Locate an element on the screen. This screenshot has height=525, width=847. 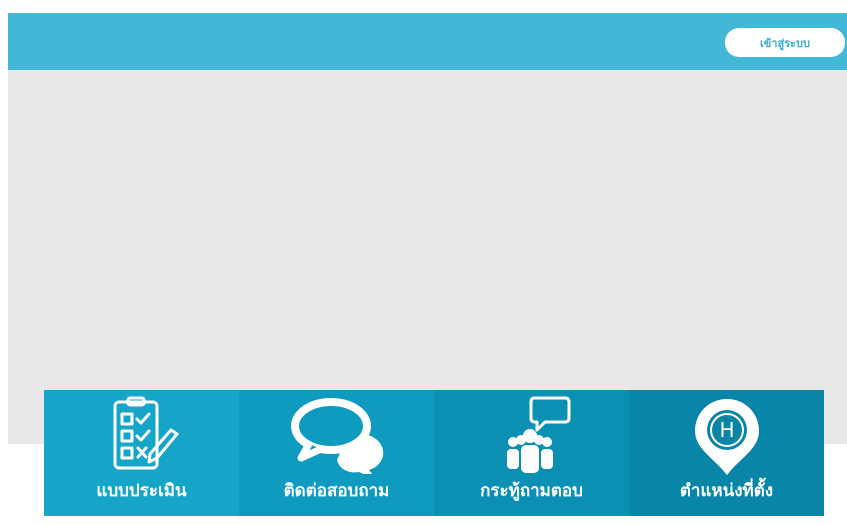
svg-text: H is located at coordinates (726, 430).